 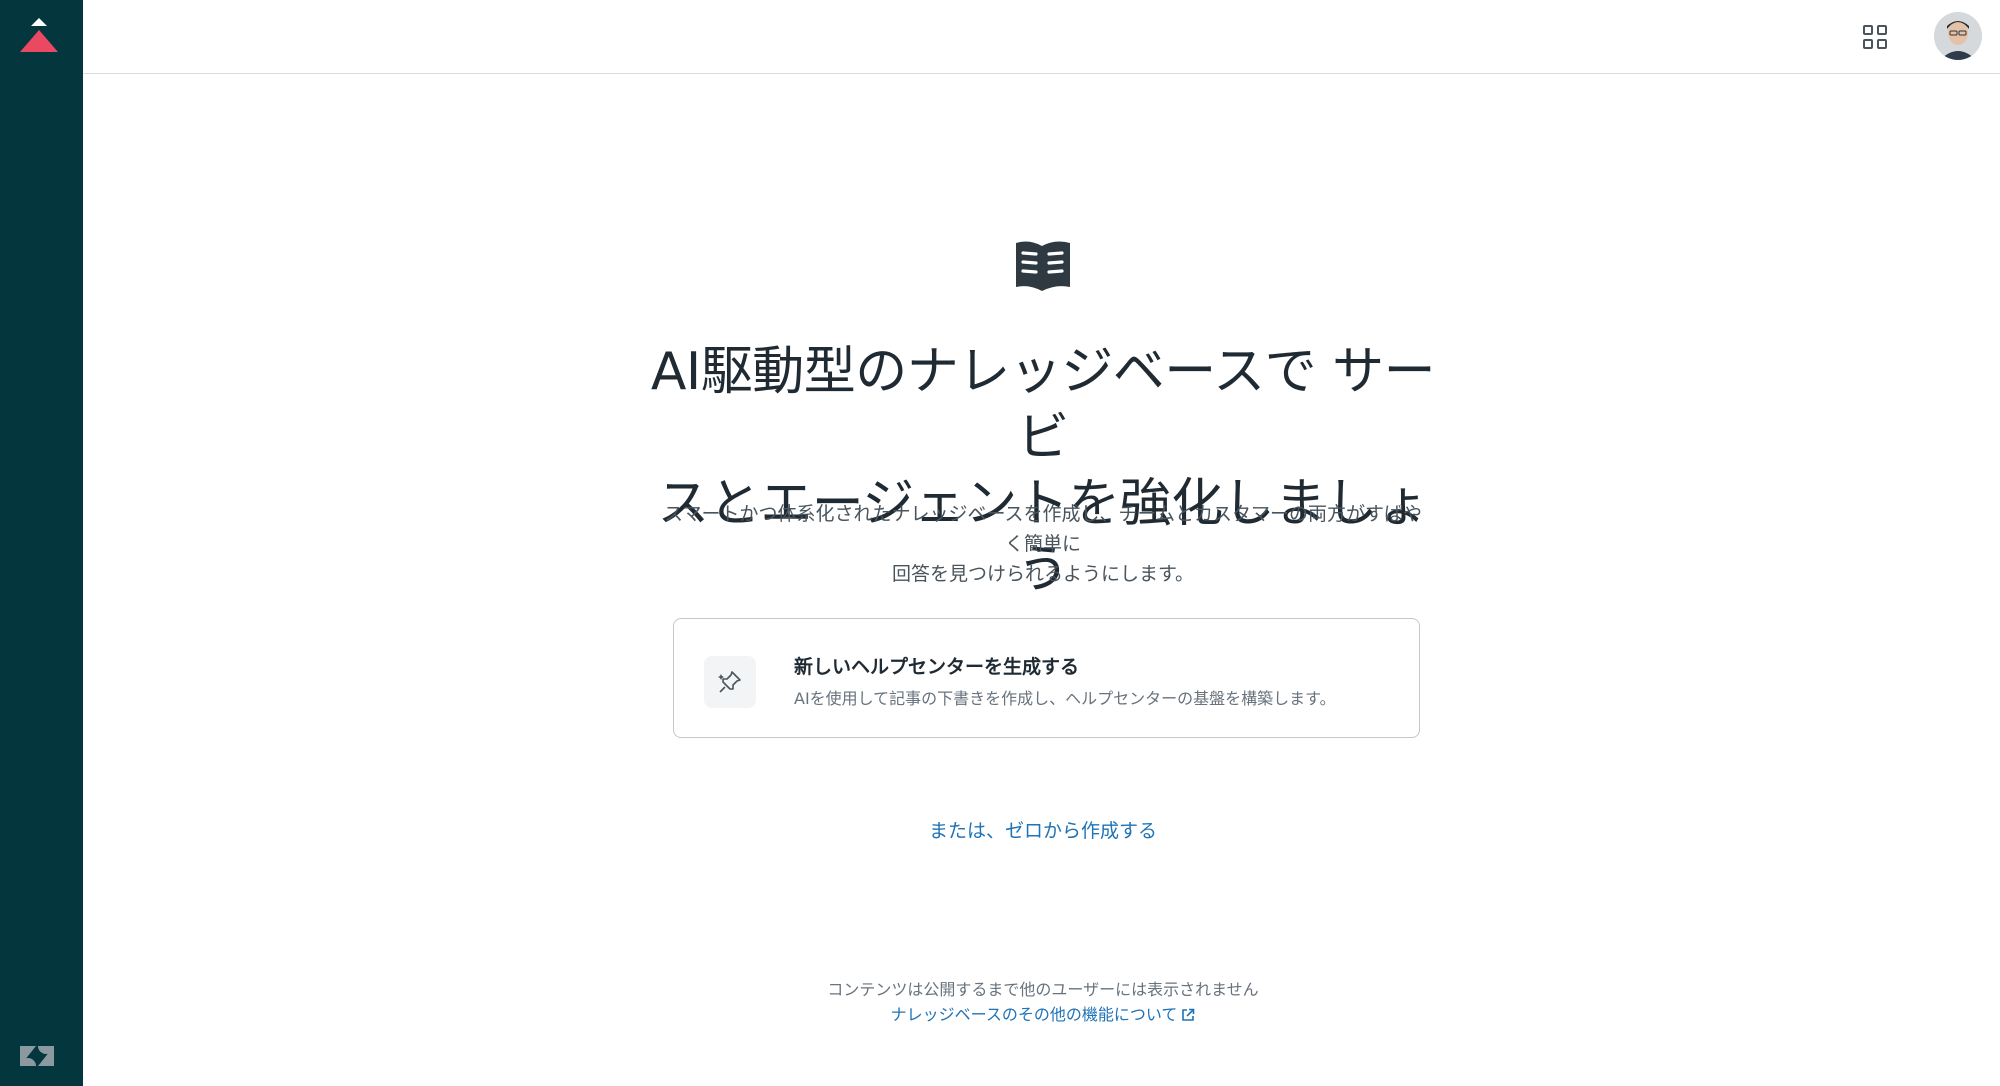 What do you see at coordinates (730, 682) in the screenshot?
I see `sparkle-pin-icon` at bounding box center [730, 682].